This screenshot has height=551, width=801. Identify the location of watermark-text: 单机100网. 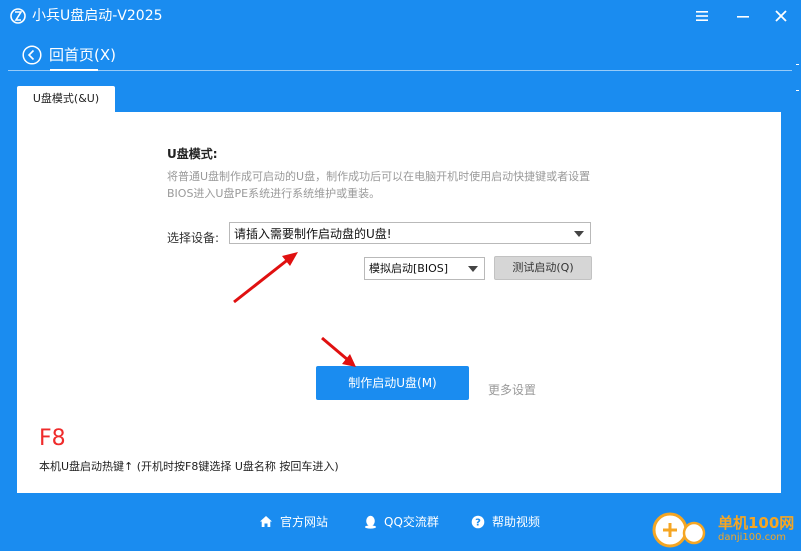
(756, 523).